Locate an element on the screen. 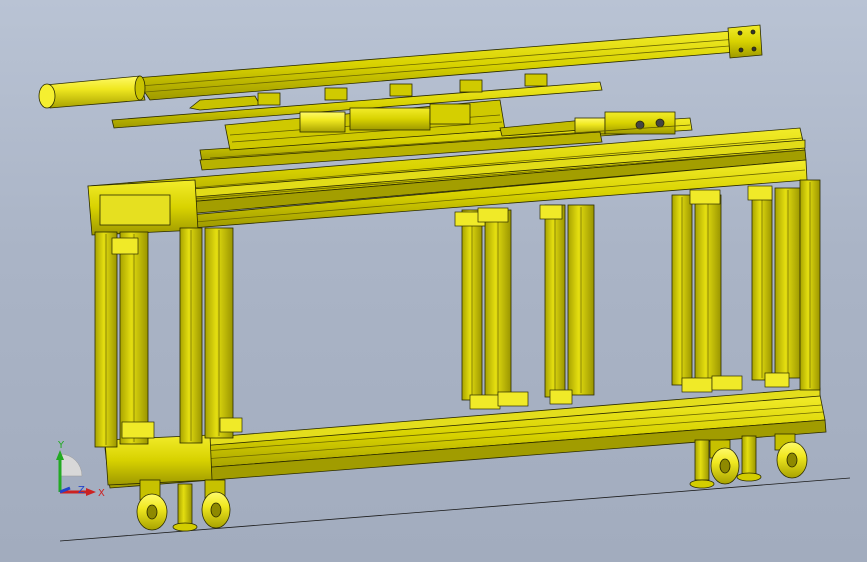  x-axis-label: X is located at coordinates (101, 493).